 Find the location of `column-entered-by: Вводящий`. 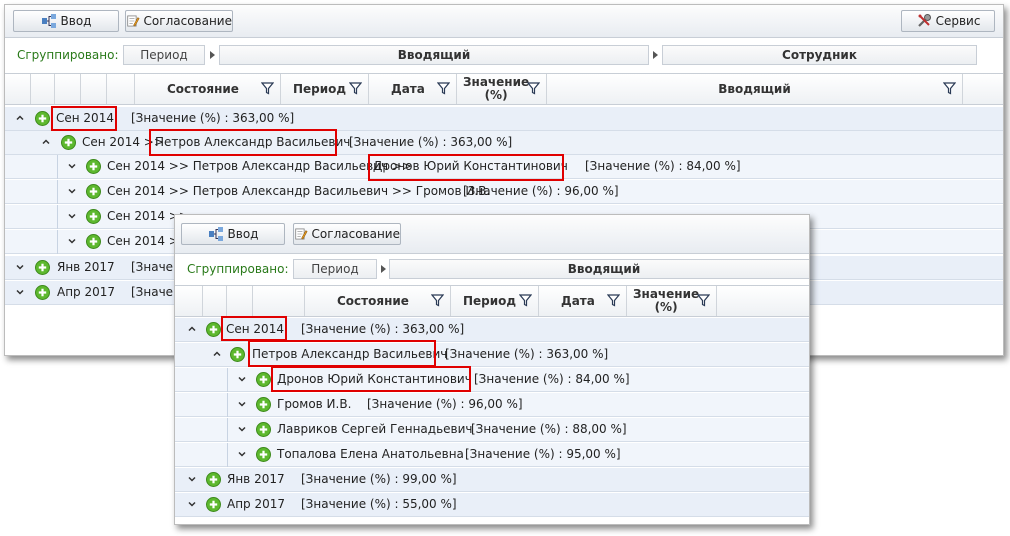

column-entered-by: Вводящий is located at coordinates (755, 89).